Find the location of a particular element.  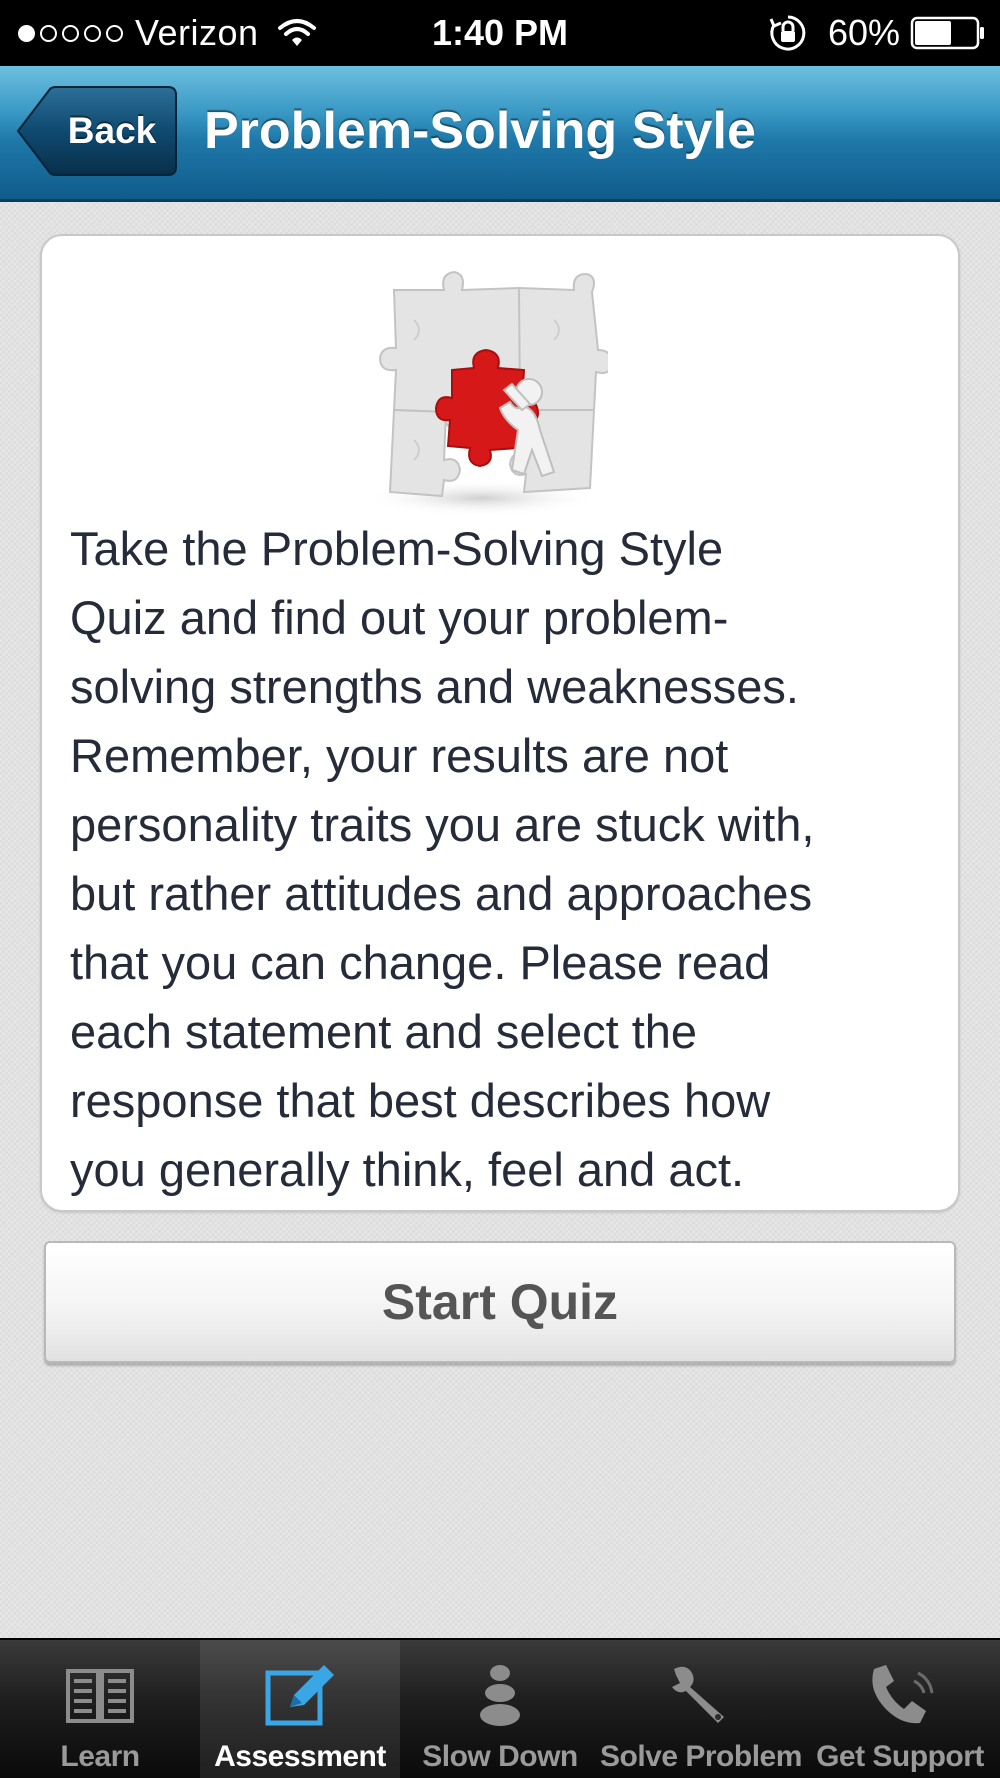

back-button: Back is located at coordinates (97, 131).